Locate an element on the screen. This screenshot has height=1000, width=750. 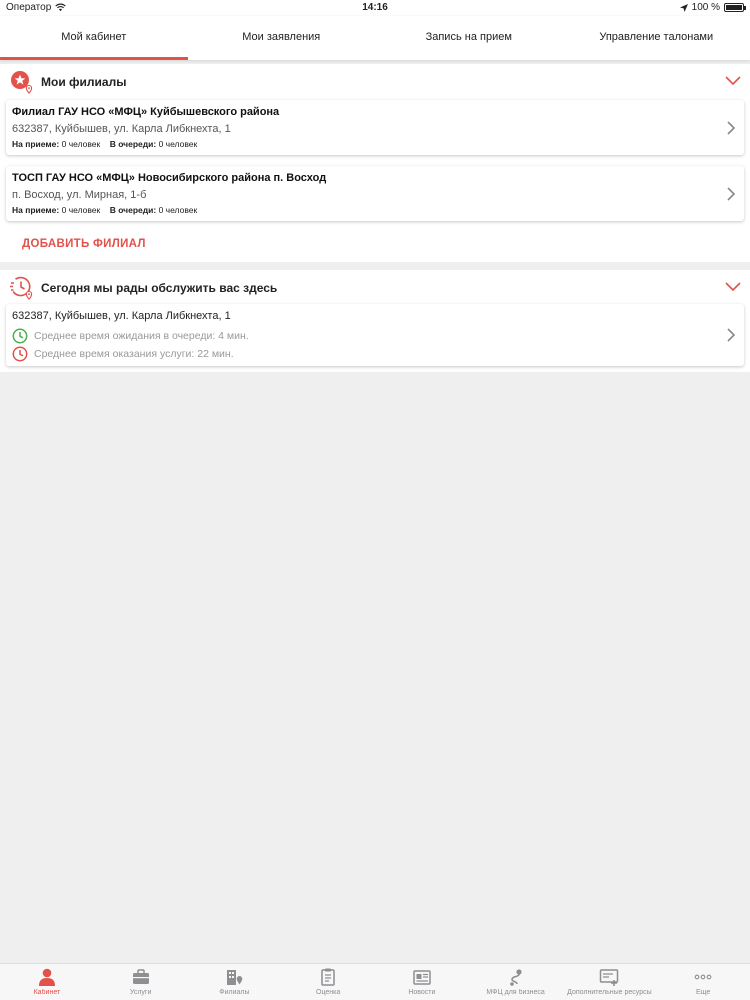
resources-icon is located at coordinates (609, 977).